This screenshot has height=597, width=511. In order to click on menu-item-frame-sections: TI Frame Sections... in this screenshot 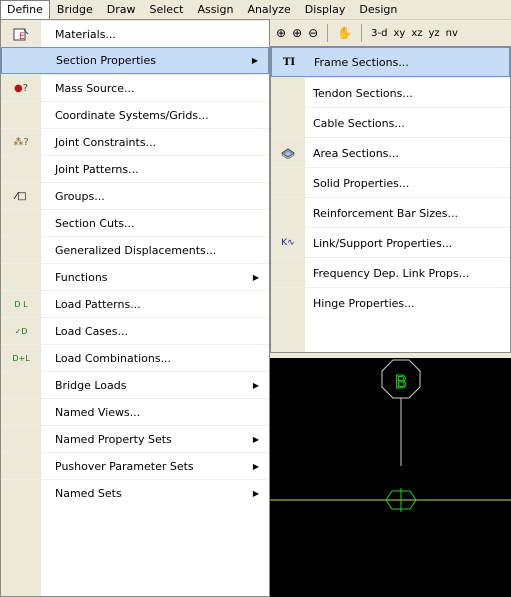, I will do `click(390, 62)`.